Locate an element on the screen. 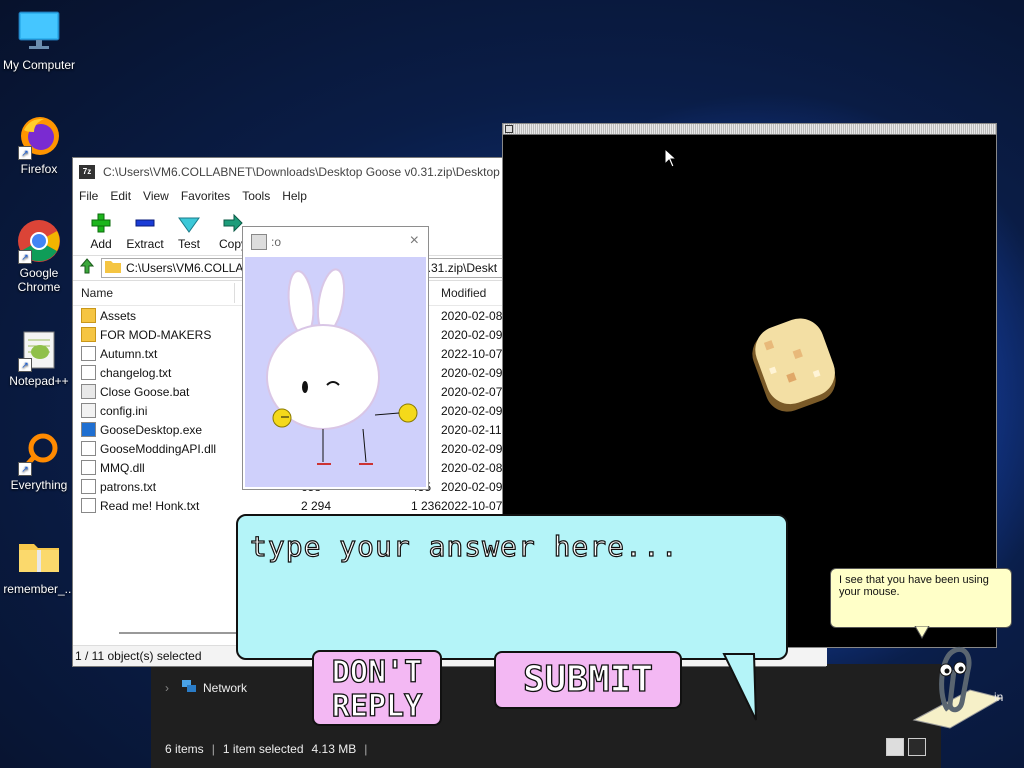 The width and height of the screenshot is (1024, 768). chevron-right-icon: › is located at coordinates (167, 688).